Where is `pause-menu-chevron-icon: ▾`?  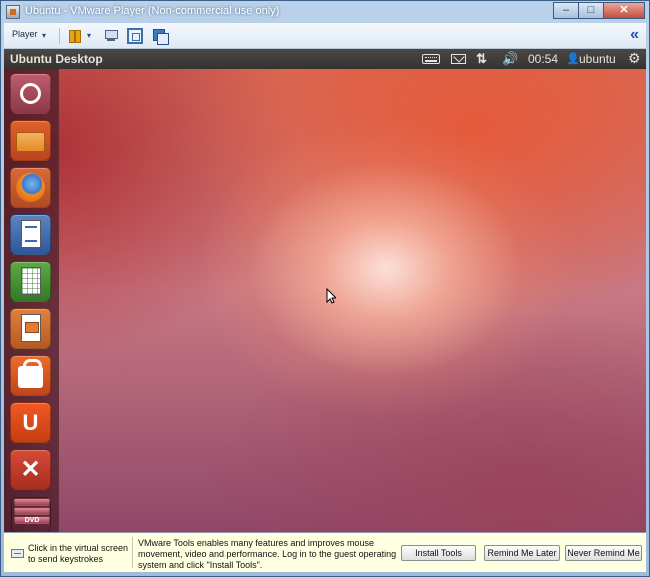 pause-menu-chevron-icon: ▾ is located at coordinates (89, 35).